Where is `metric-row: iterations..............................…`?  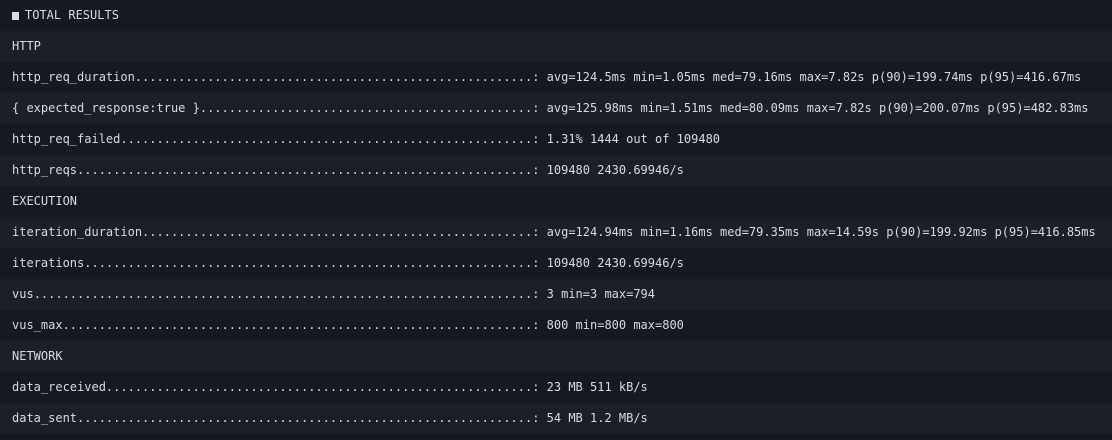 metric-row: iterations..............................… is located at coordinates (556, 263).